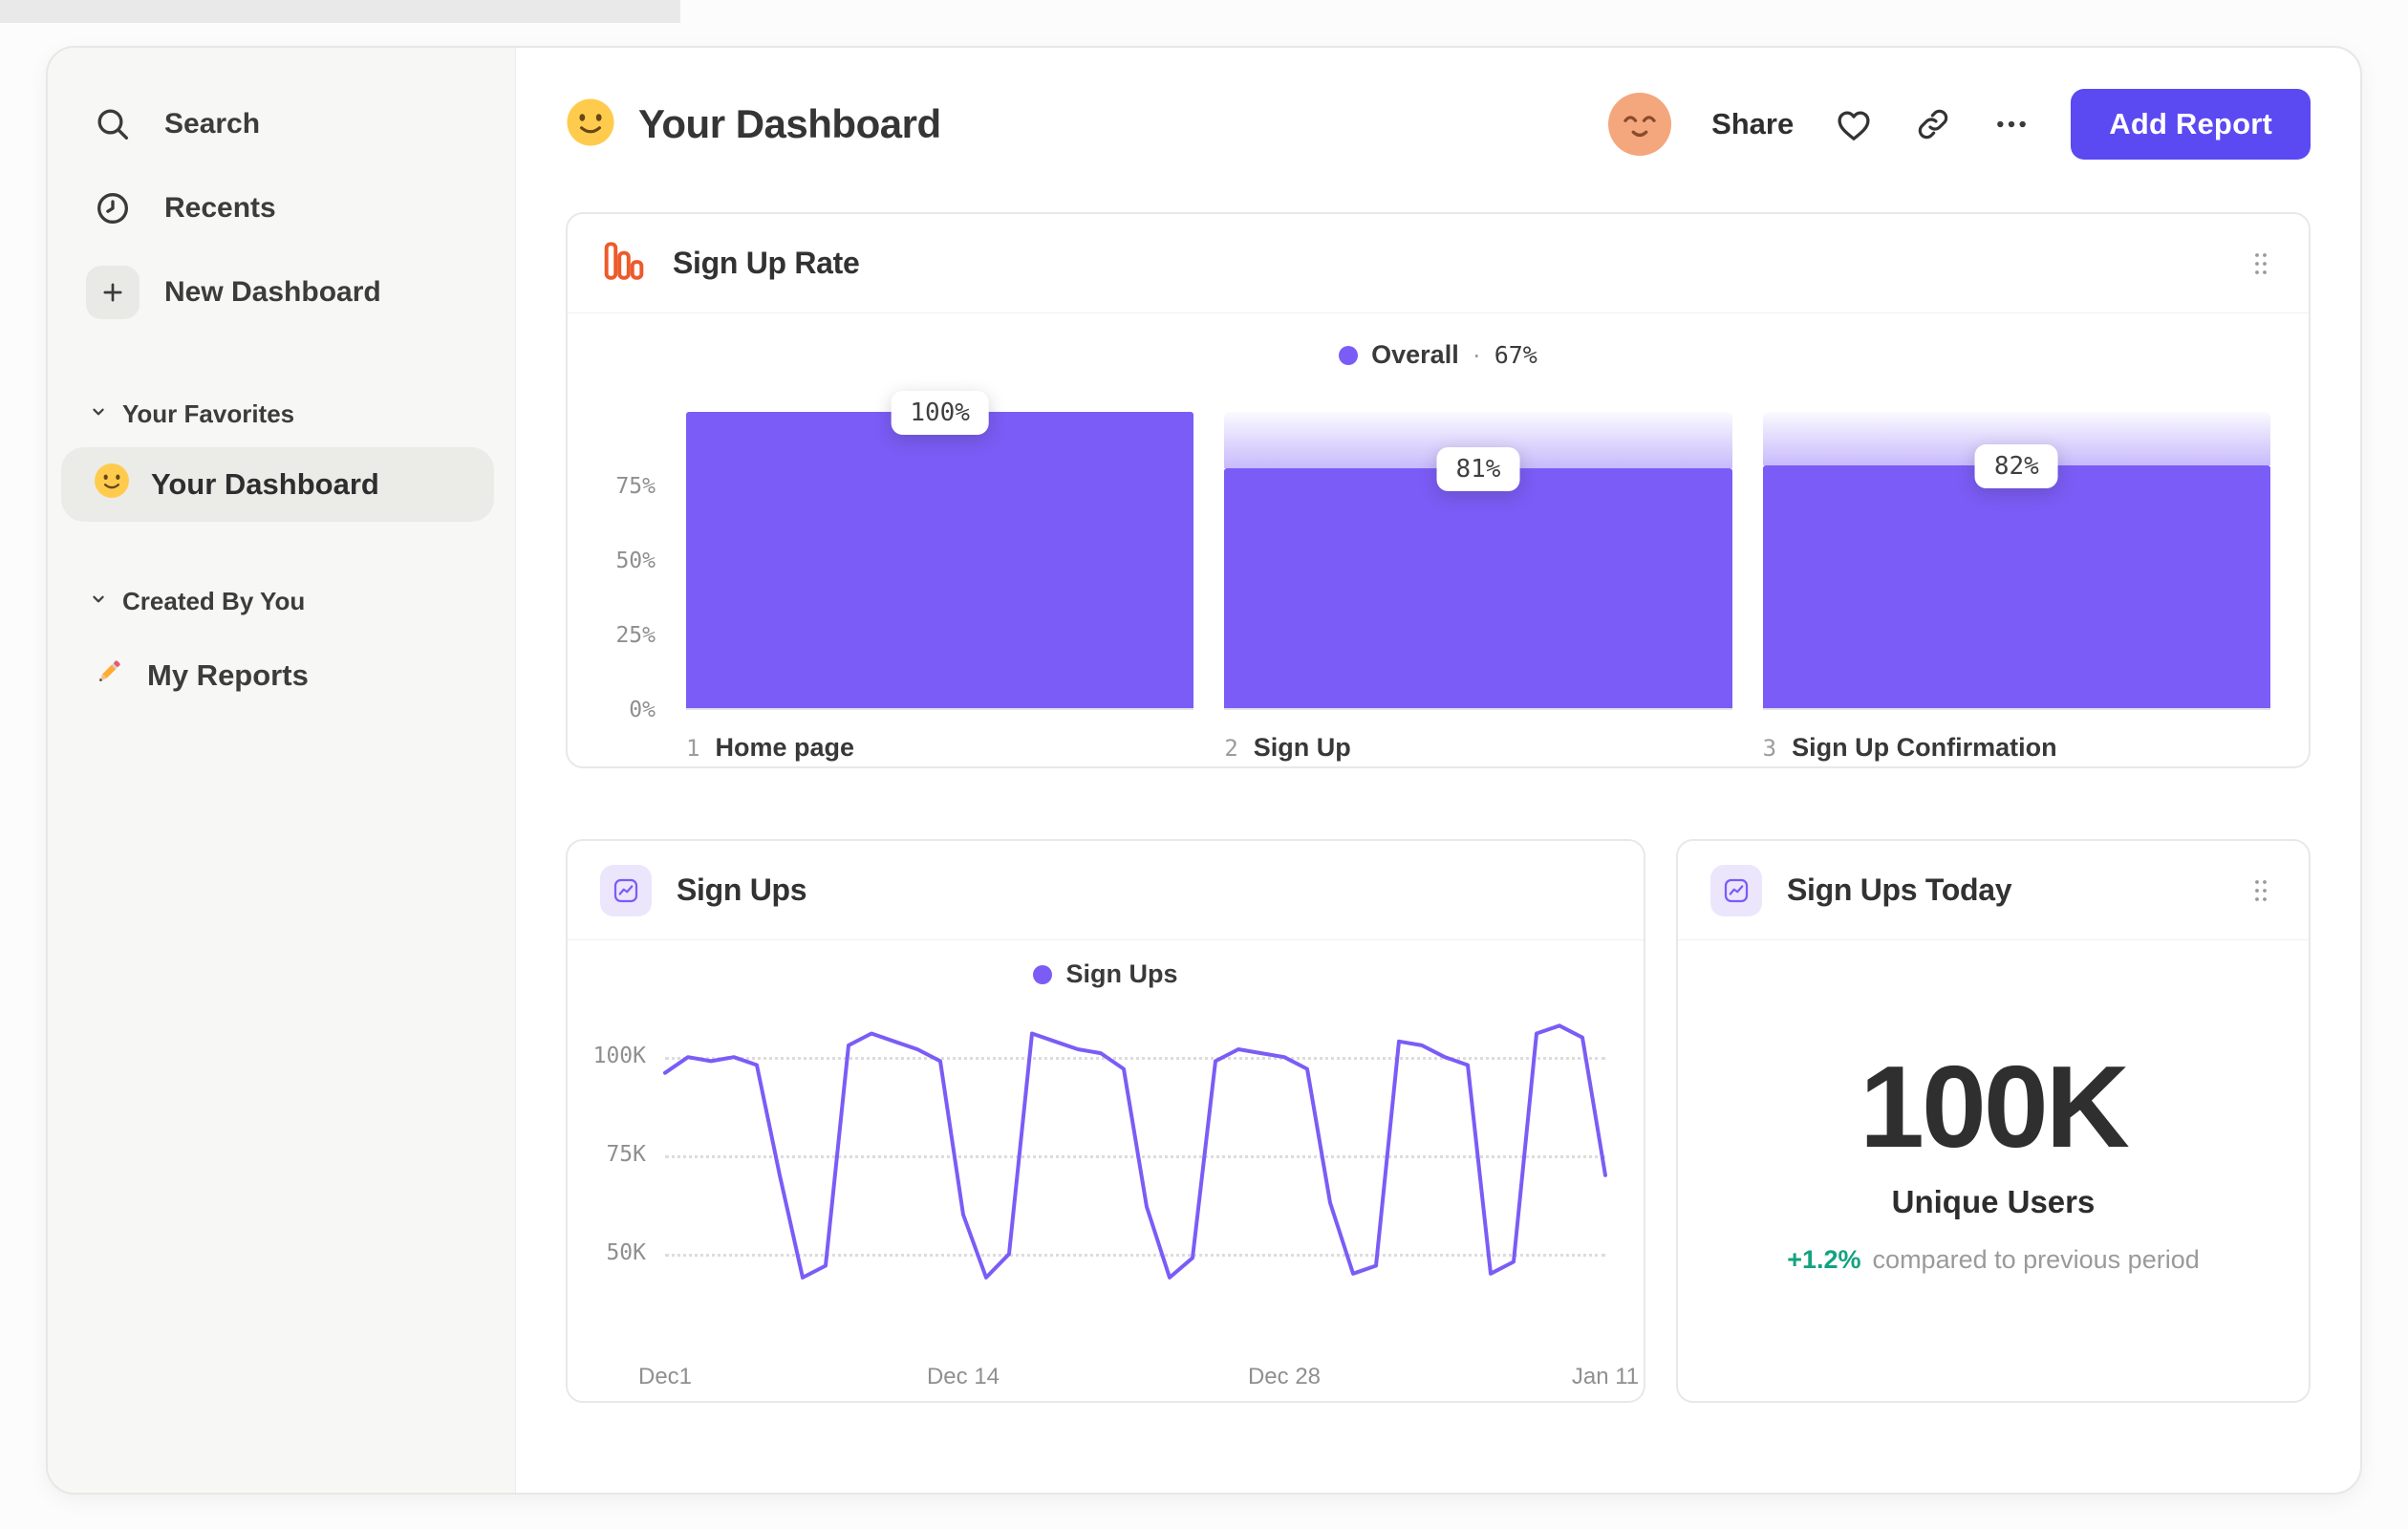 This screenshot has width=2408, height=1529. I want to click on funnel-bar: 81%, so click(1478, 561).